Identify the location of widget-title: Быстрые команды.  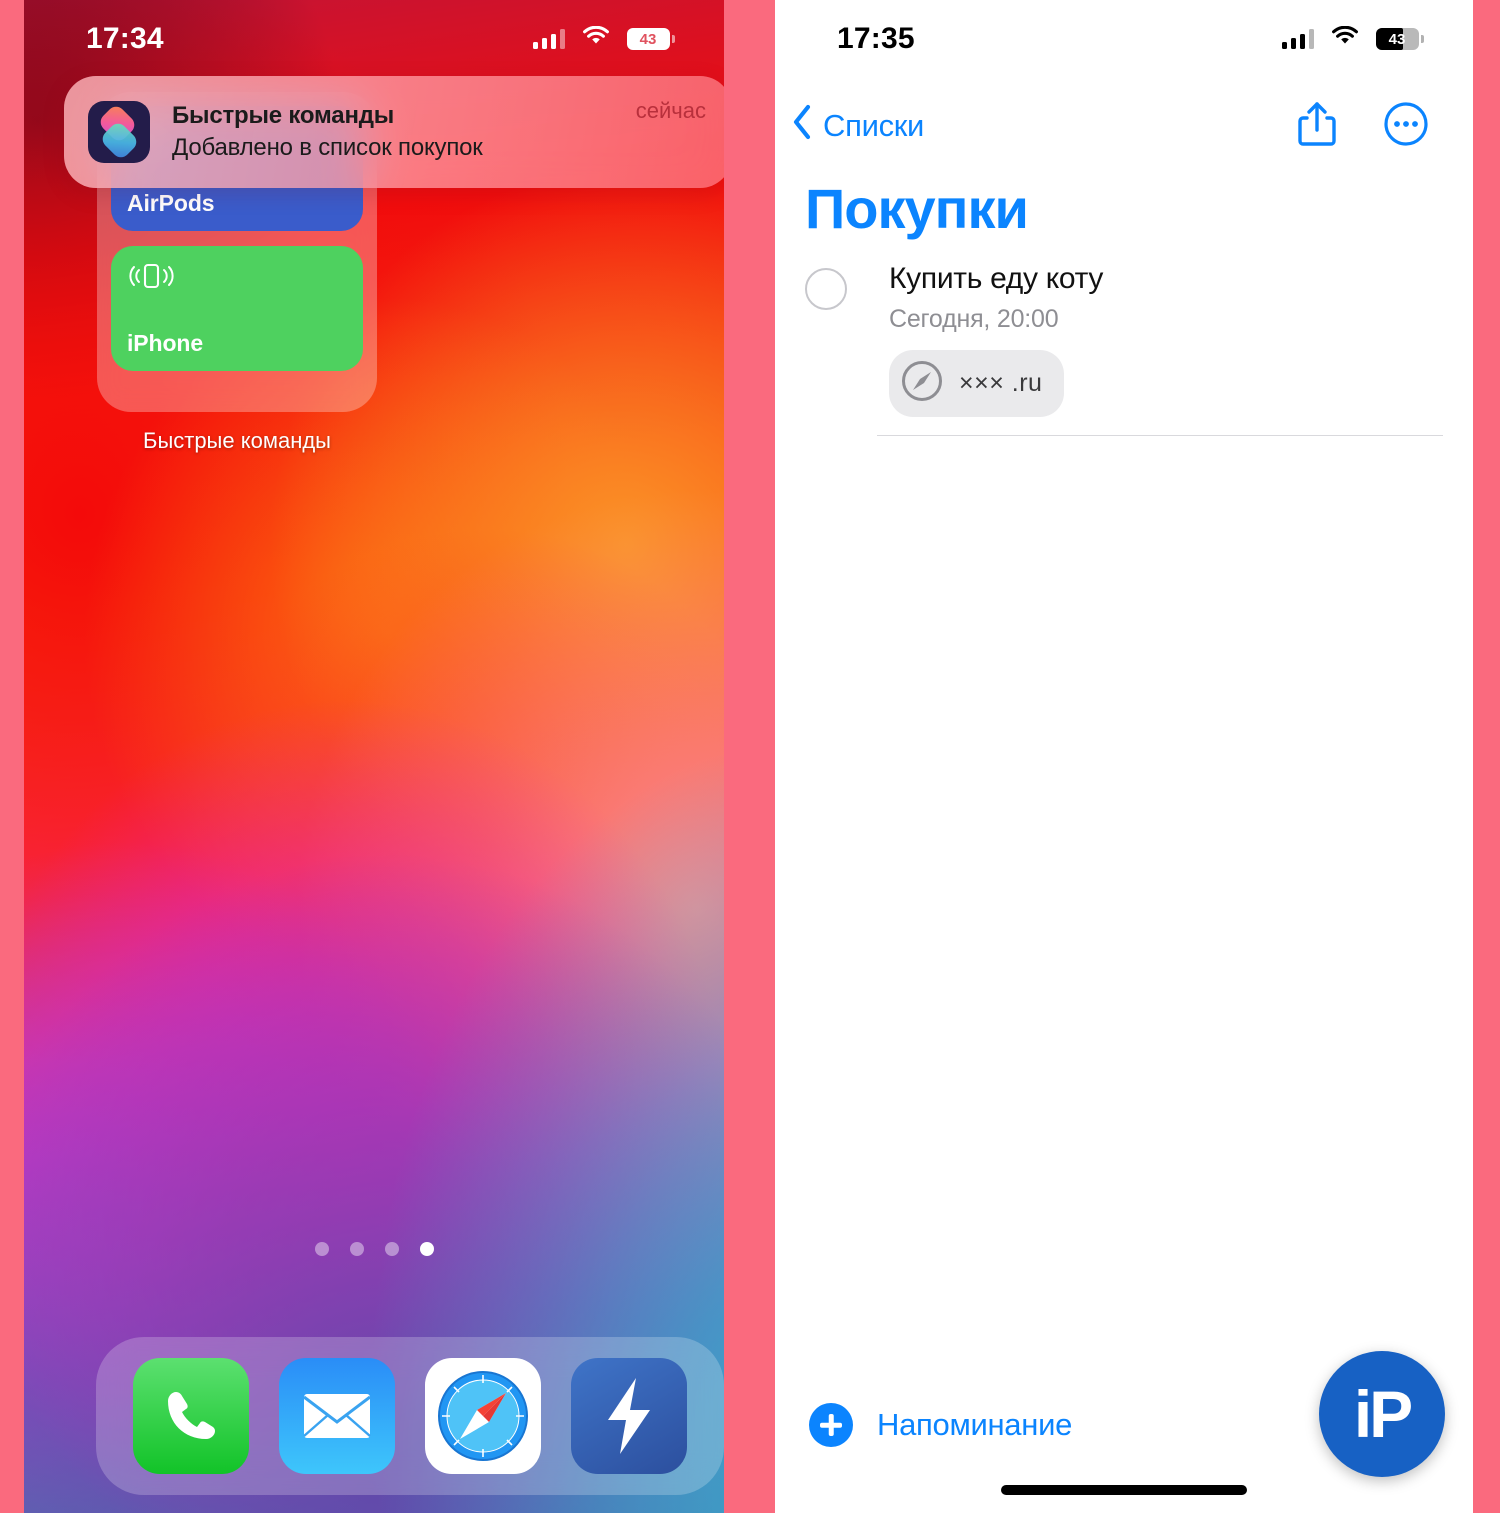
(237, 440).